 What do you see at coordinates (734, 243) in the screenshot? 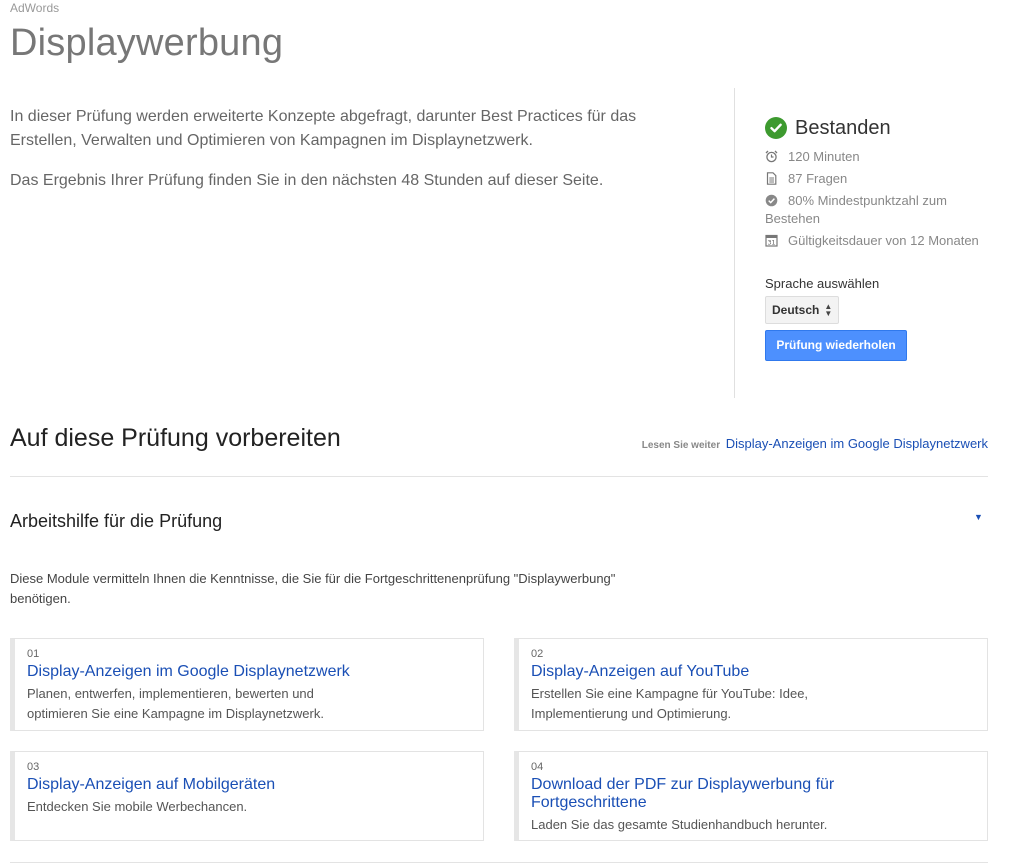
I see `sidebar-divider` at bounding box center [734, 243].